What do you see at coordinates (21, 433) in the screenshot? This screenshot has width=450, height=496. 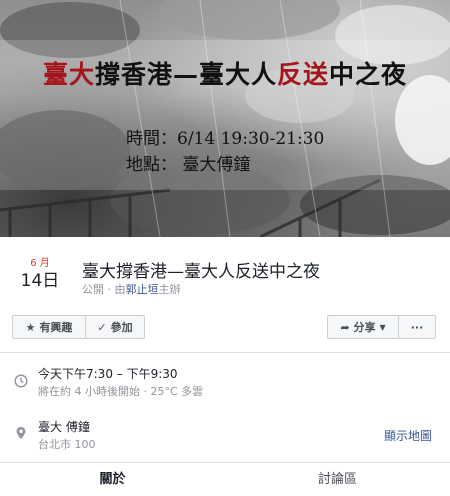 I see `map-pin-icon` at bounding box center [21, 433].